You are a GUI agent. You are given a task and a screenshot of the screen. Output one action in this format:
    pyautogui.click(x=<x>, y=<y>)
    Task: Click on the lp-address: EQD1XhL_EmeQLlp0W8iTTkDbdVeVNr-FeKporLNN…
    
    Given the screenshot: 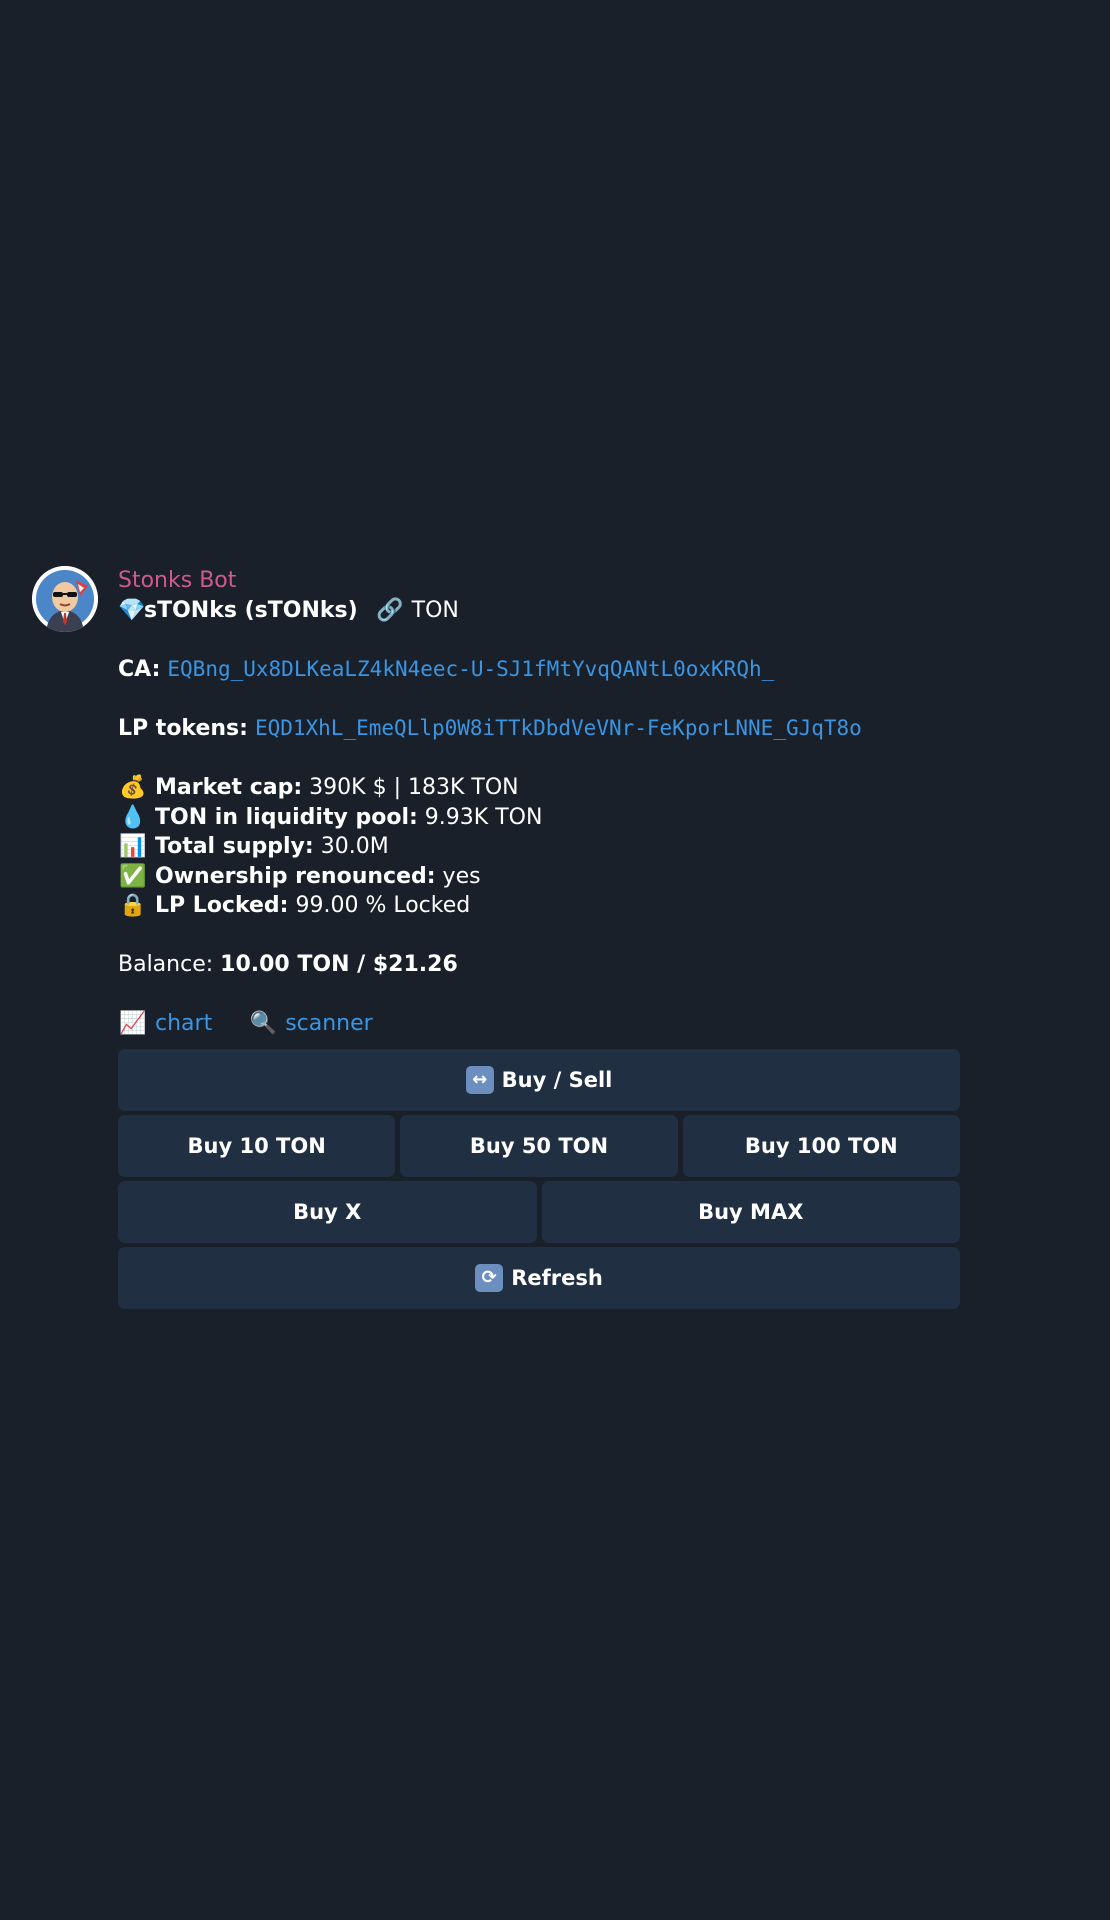 What is the action you would take?
    pyautogui.click(x=558, y=728)
    